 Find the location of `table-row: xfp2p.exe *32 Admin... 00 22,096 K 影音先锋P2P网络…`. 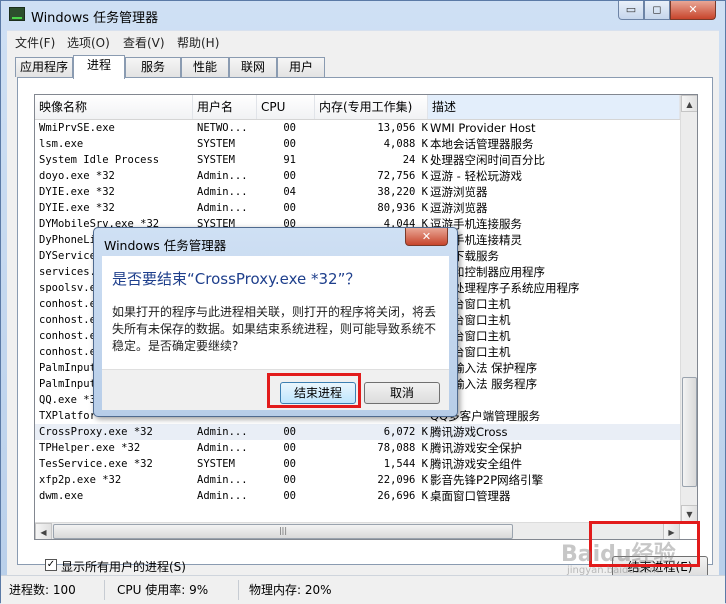

table-row: xfp2p.exe *32 Admin... 00 22,096 K 影音先锋P2P网络… is located at coordinates (357, 480).